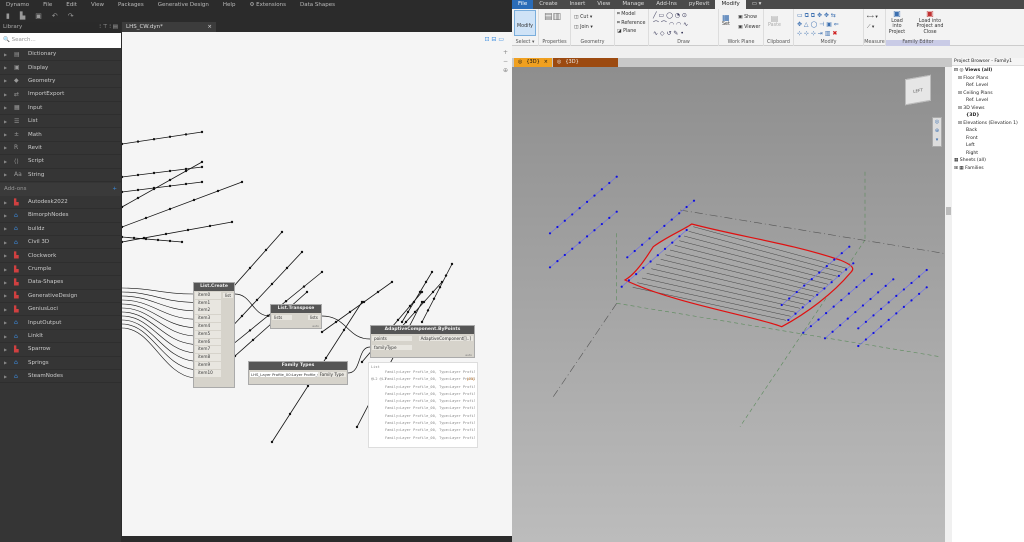 The image size is (1024, 542). What do you see at coordinates (60, 297) in the screenshot?
I see `addon-package: ▶ ▙ GenerativeDesign` at bounding box center [60, 297].